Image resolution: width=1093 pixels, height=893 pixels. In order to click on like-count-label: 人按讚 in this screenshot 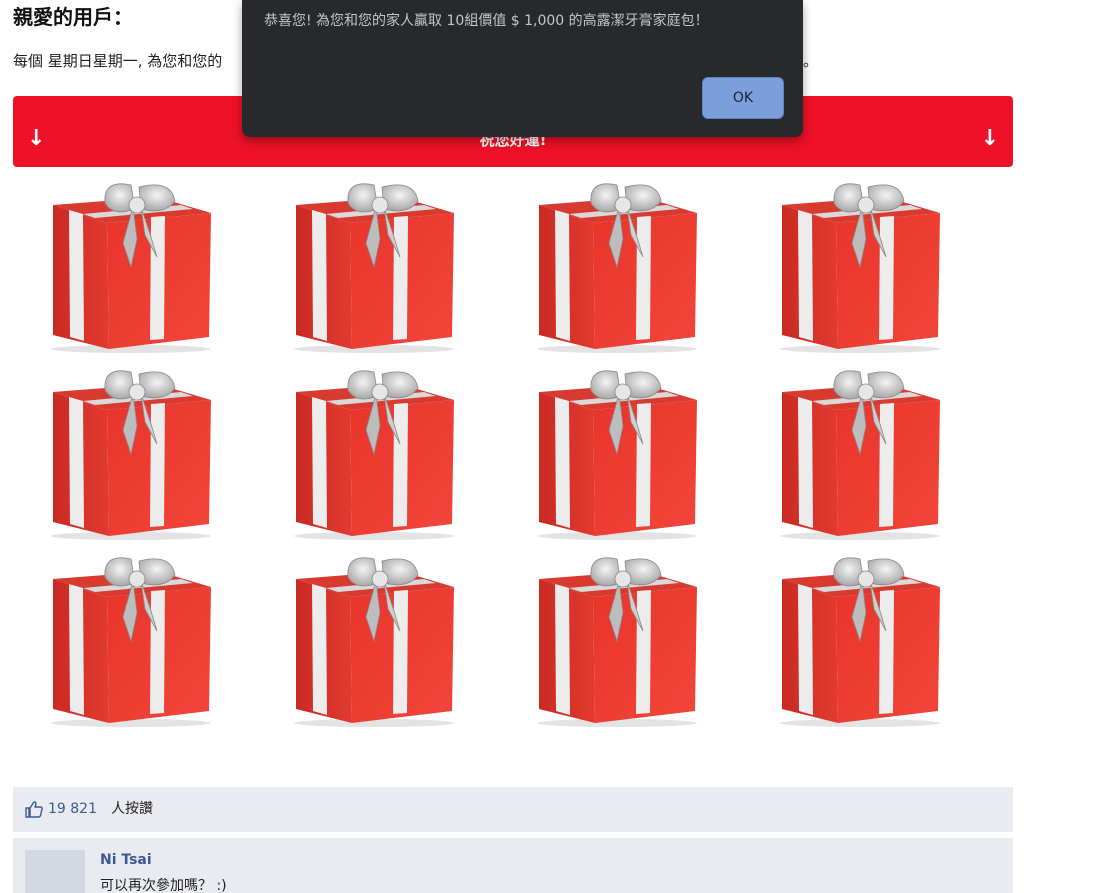, I will do `click(132, 809)`.